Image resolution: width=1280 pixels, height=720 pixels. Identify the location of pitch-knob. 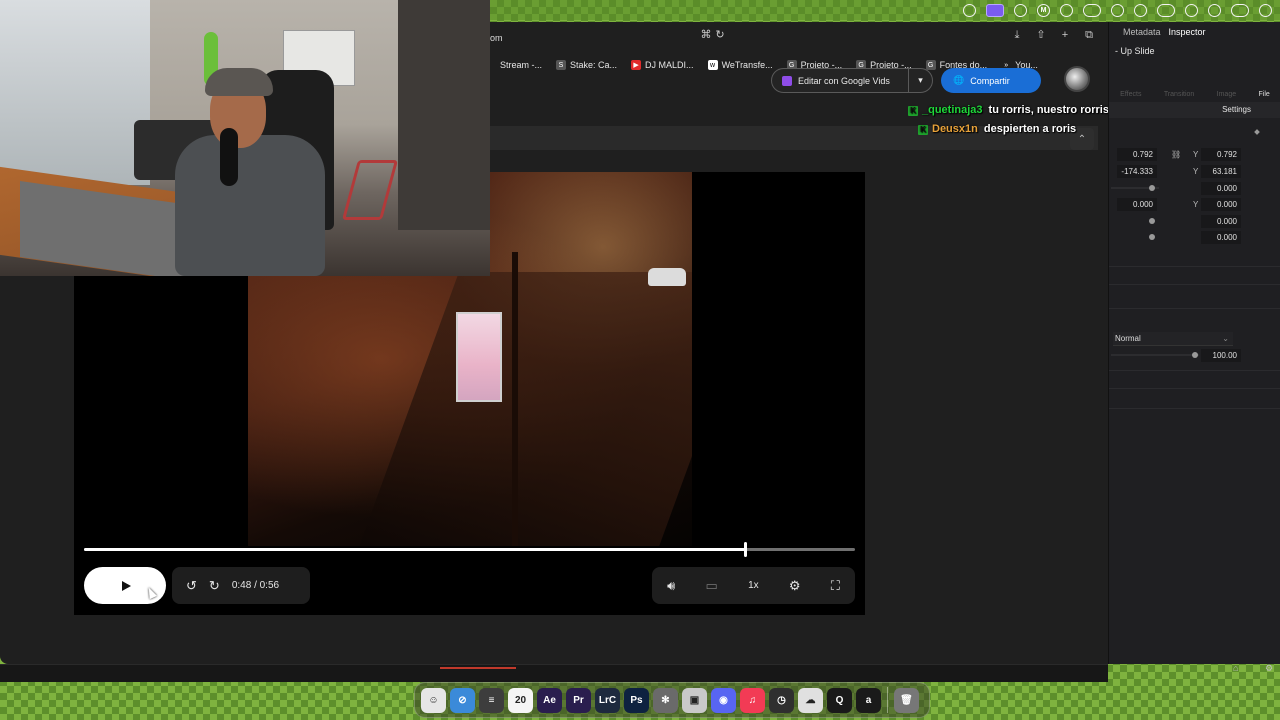
(1152, 221).